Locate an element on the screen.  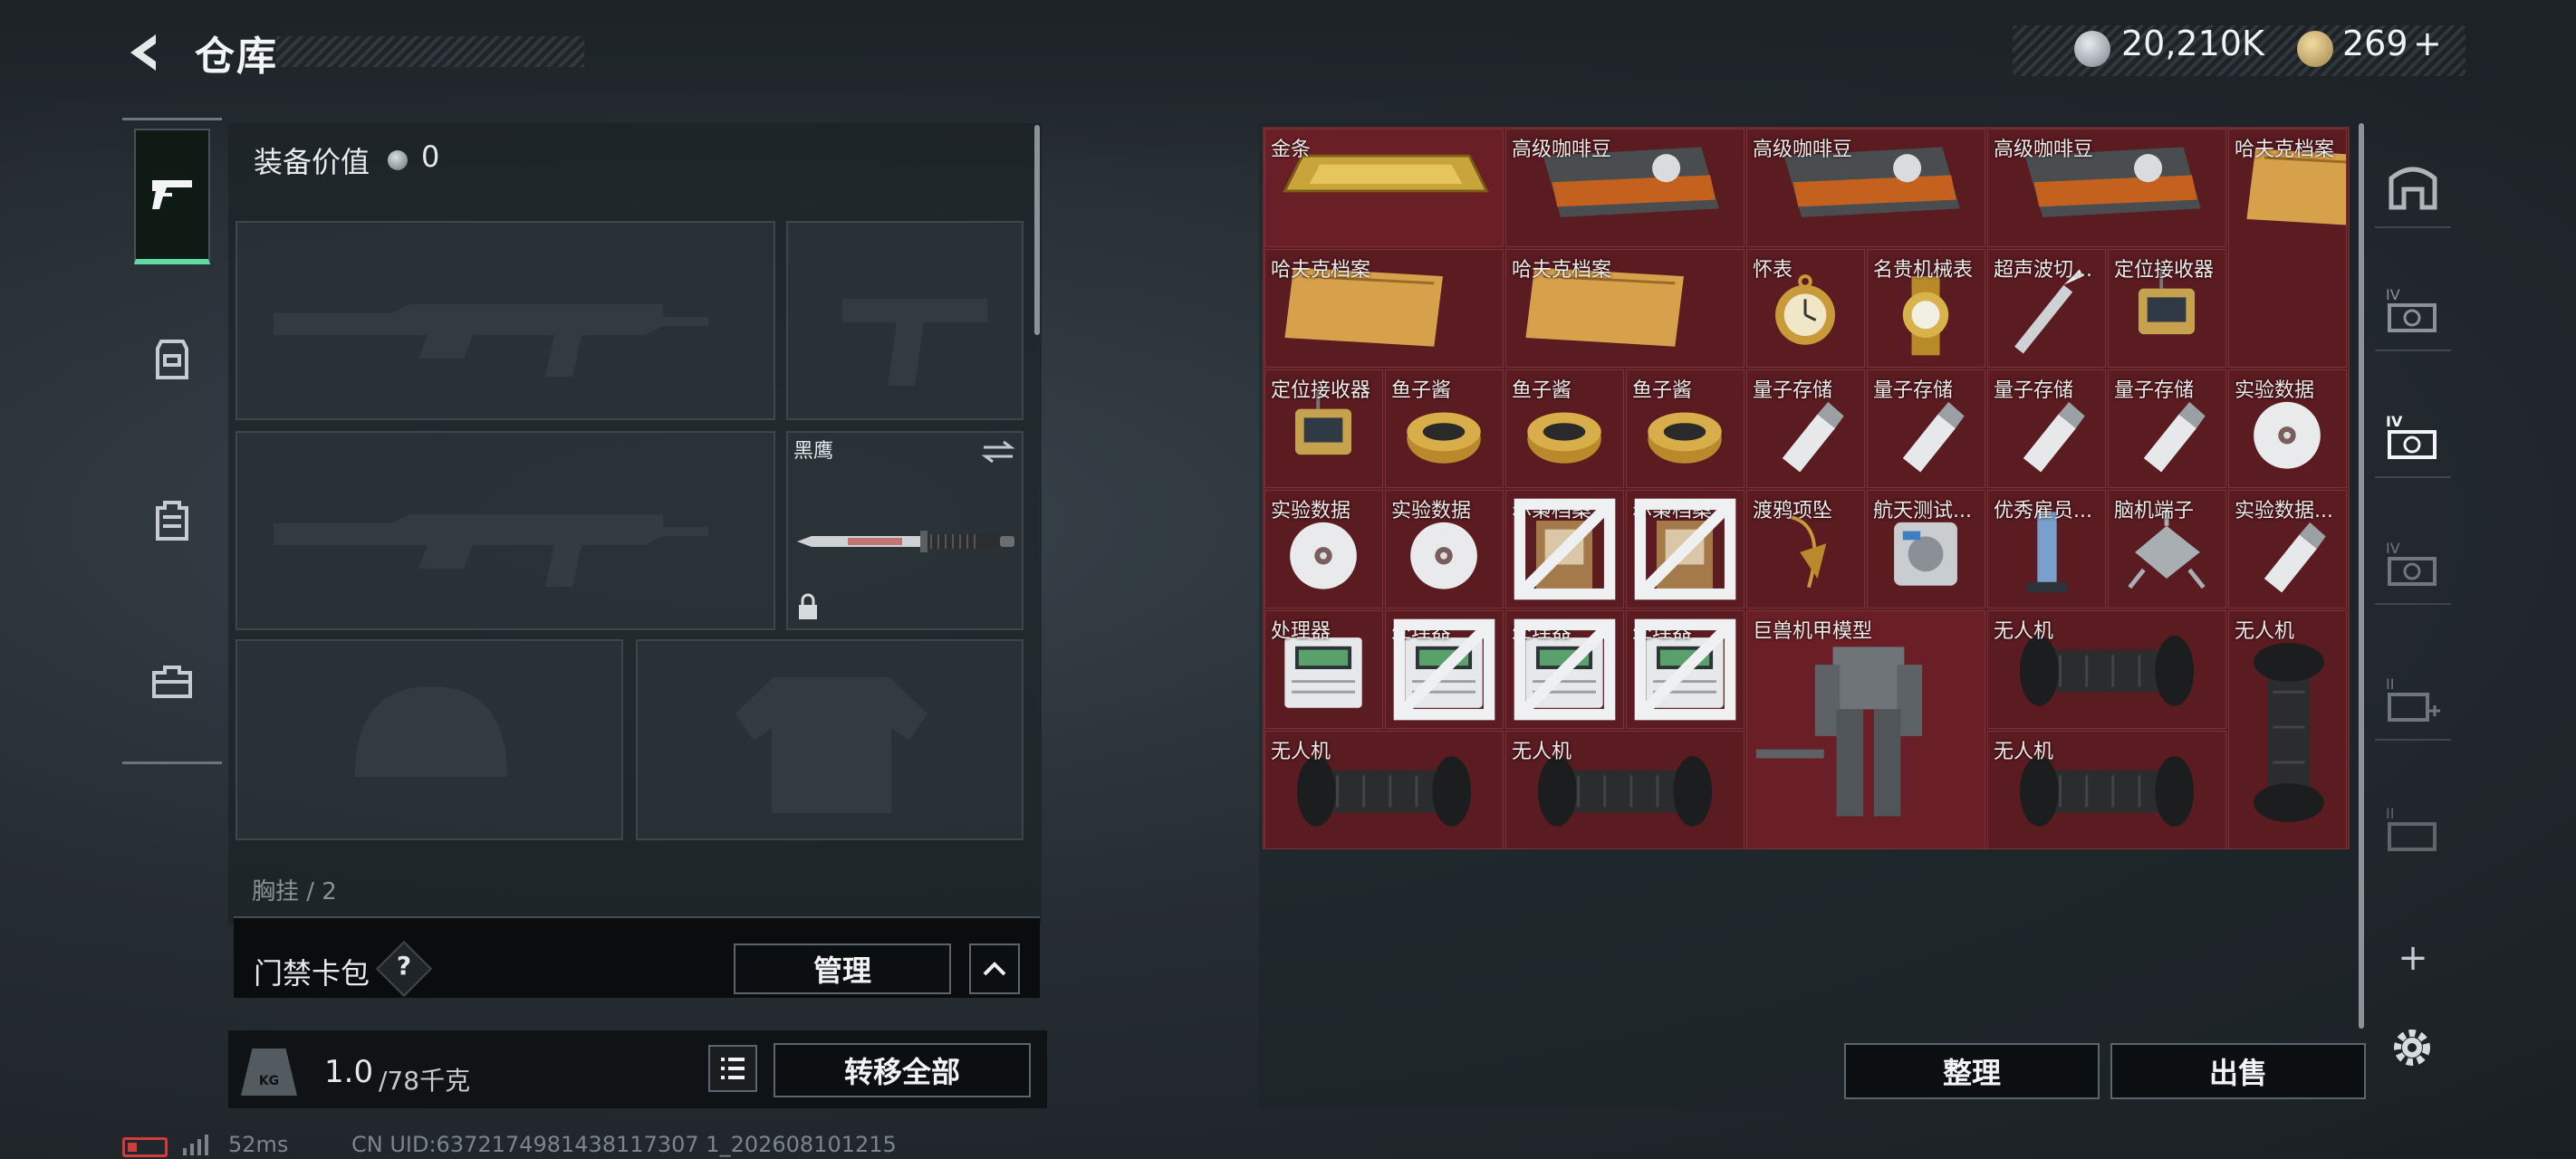
equipment-scrollbar is located at coordinates (1037, 230).